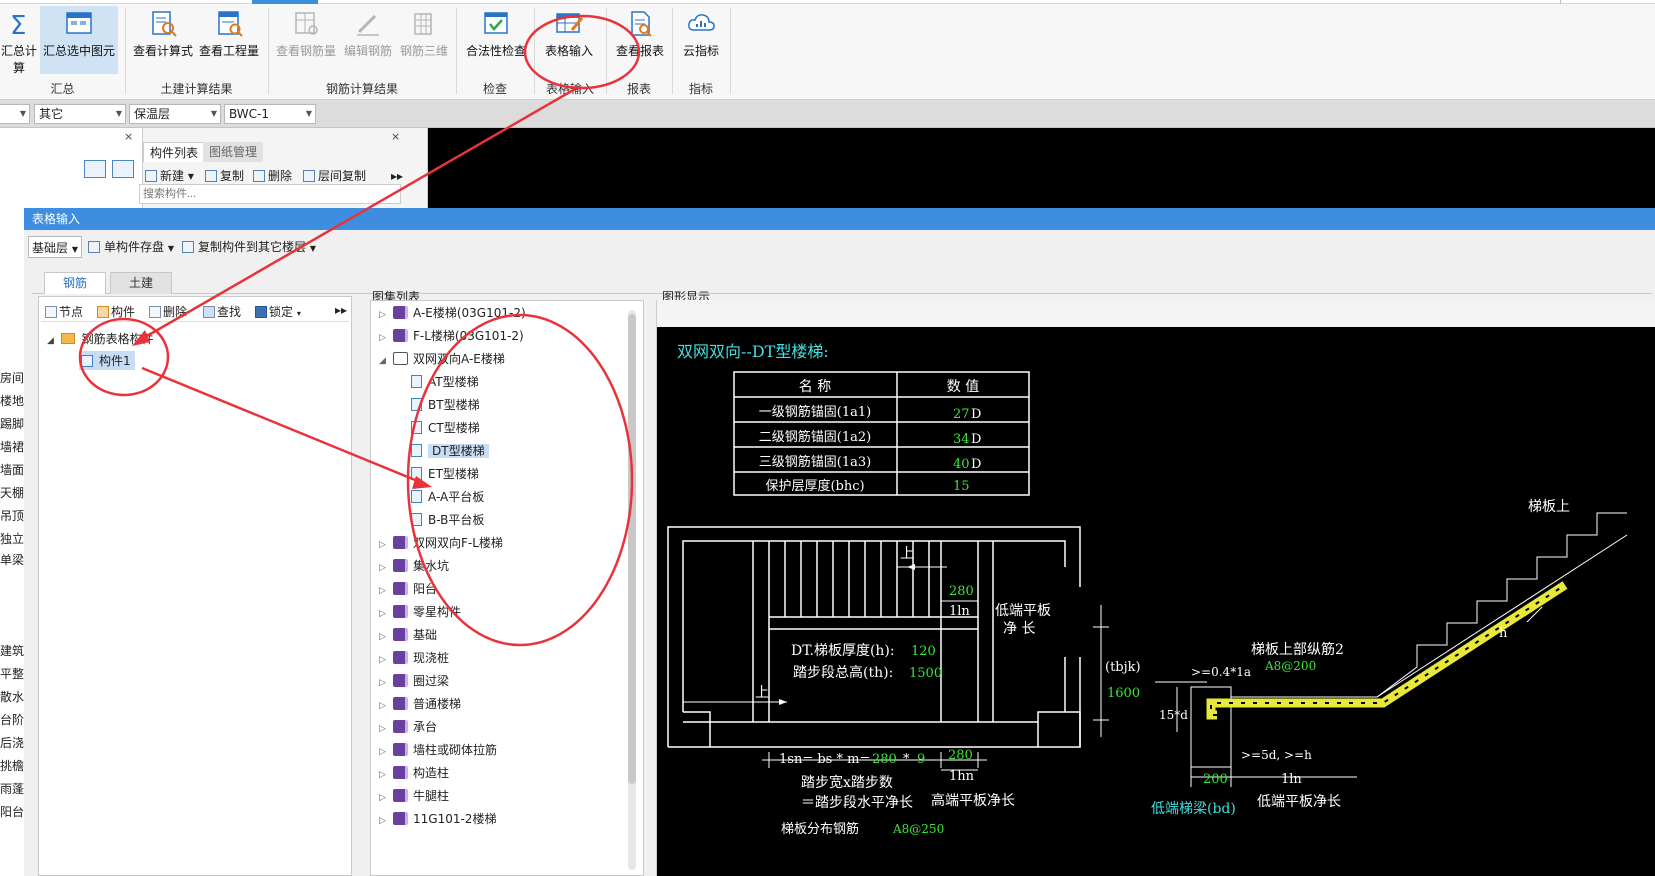  I want to click on tree-label: 天棚, so click(12, 492).